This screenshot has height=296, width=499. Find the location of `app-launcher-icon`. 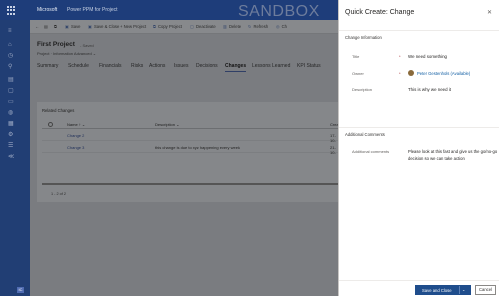

app-launcher-icon is located at coordinates (11, 10).